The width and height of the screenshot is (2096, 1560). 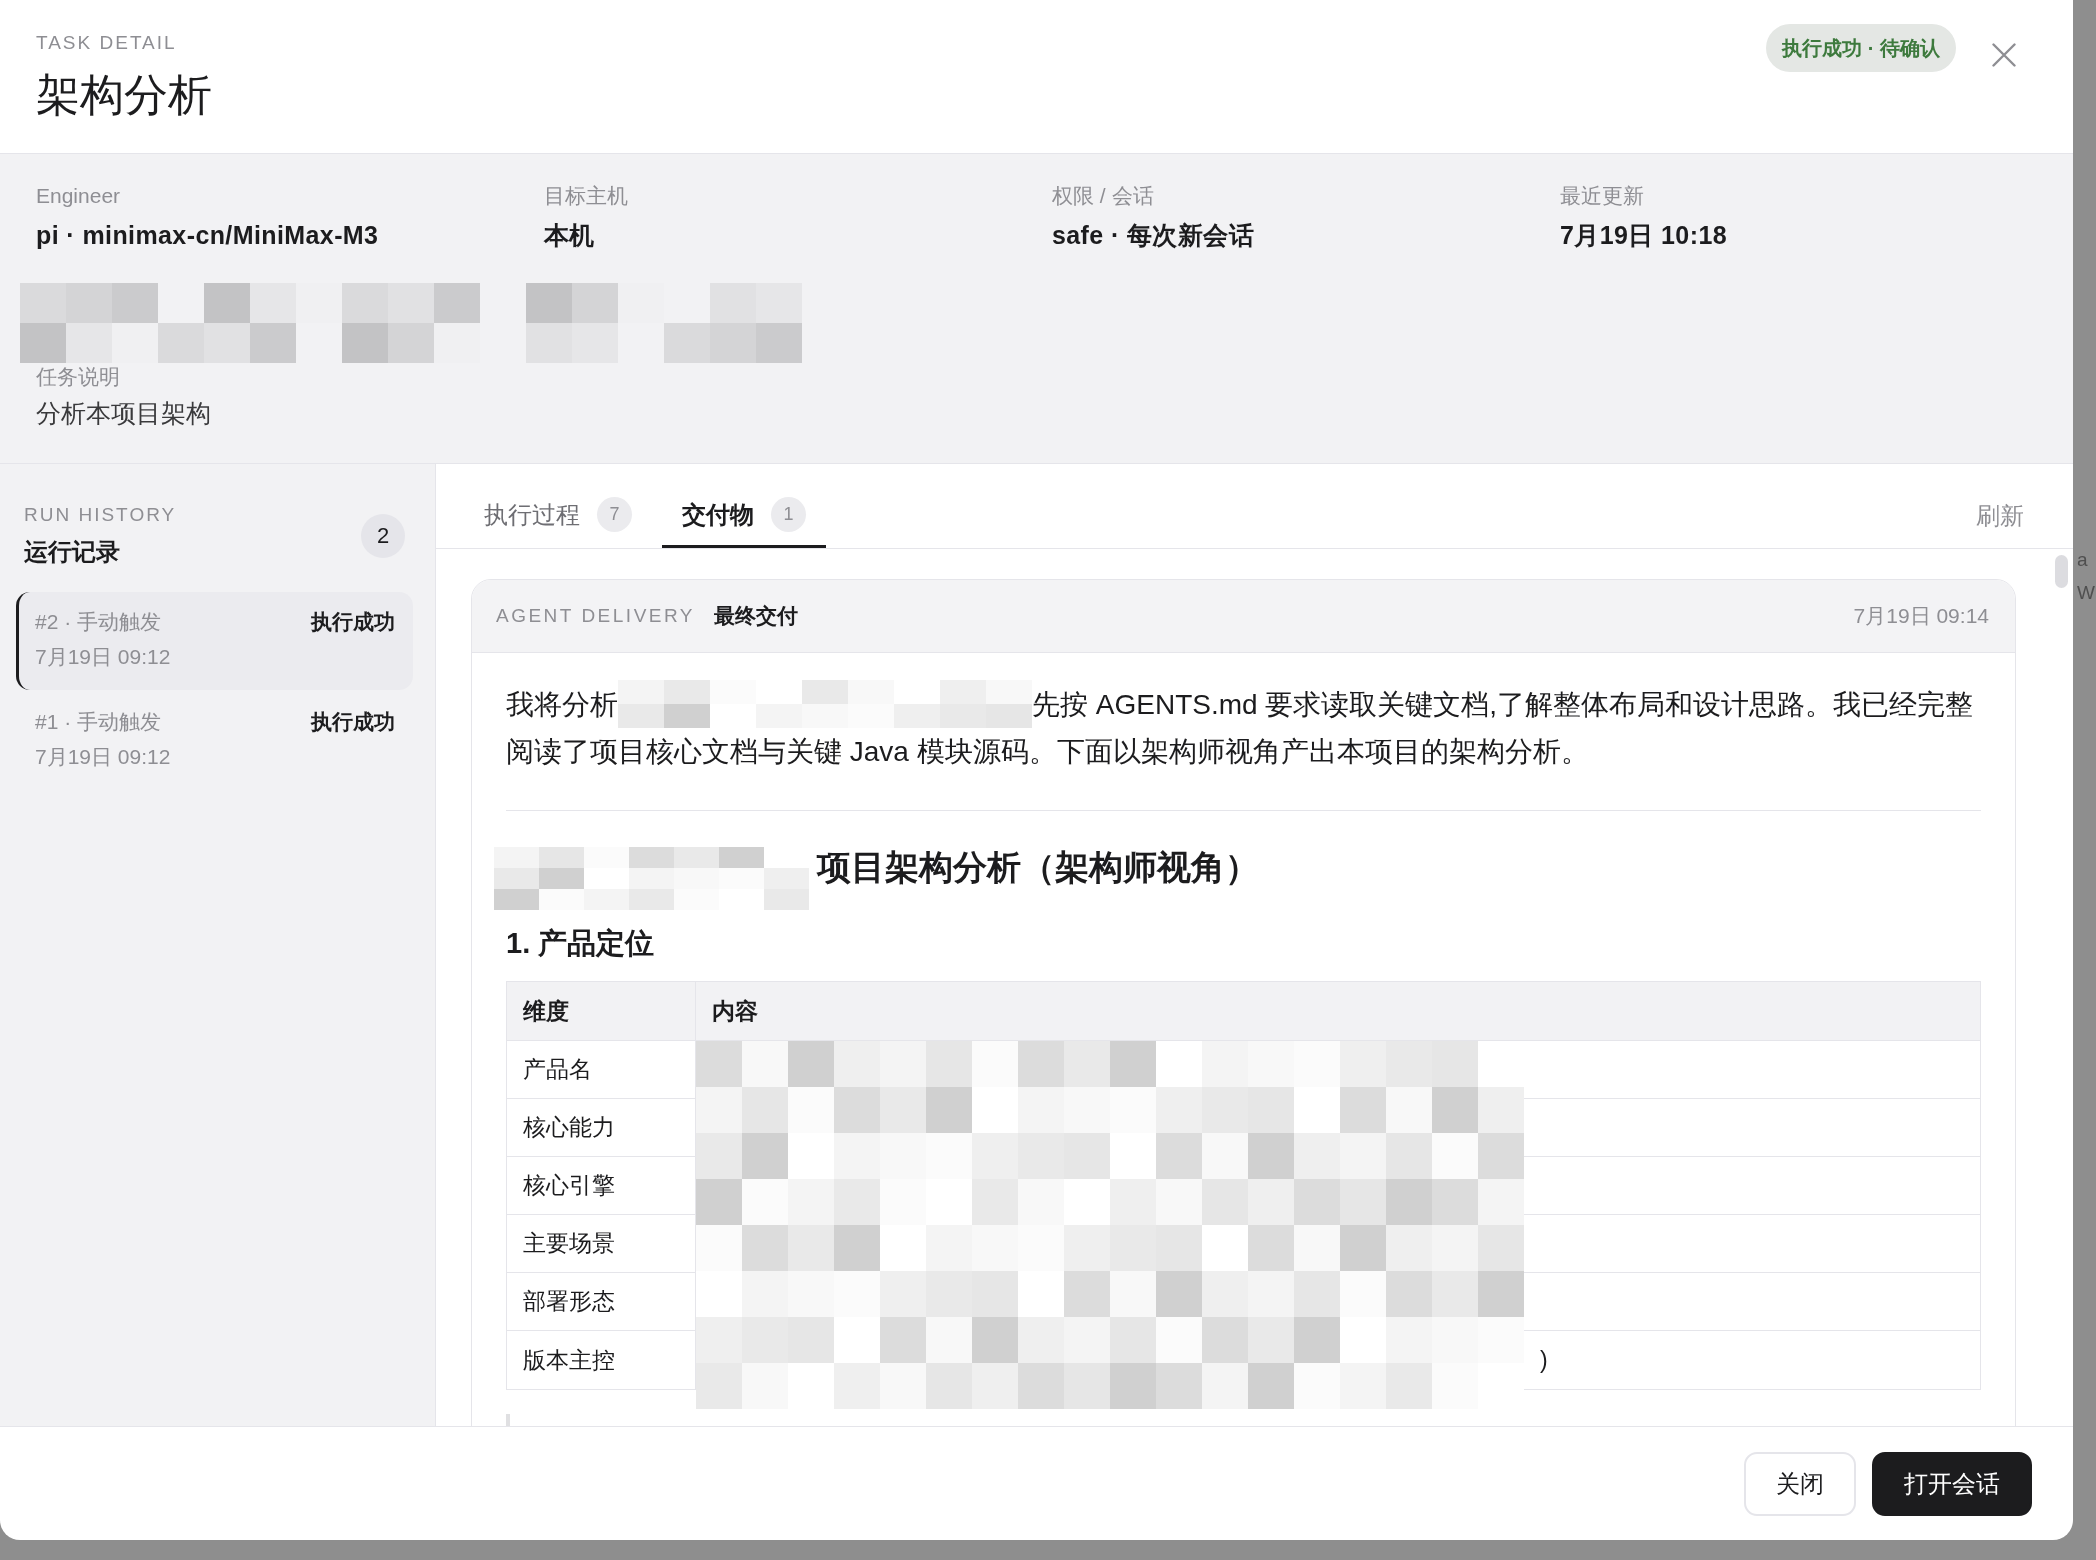 I want to click on close-button, so click(x=2004, y=55).